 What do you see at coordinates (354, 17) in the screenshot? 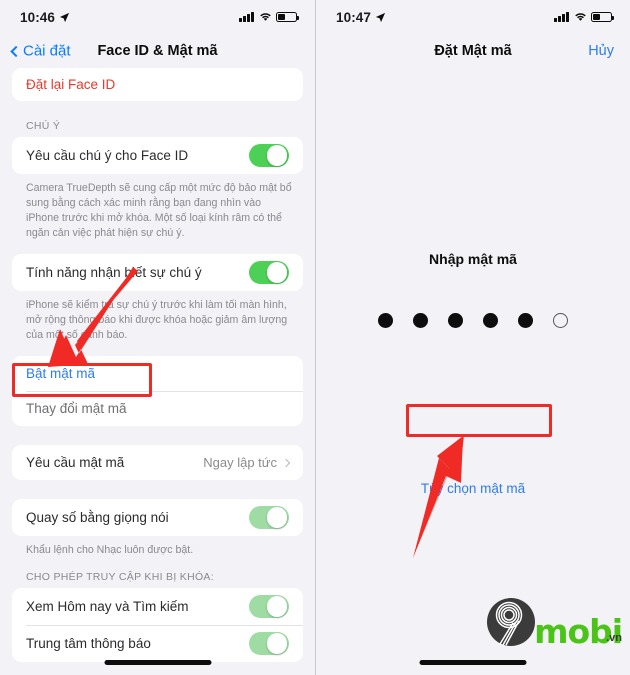
I see `status-time: 10:47` at bounding box center [354, 17].